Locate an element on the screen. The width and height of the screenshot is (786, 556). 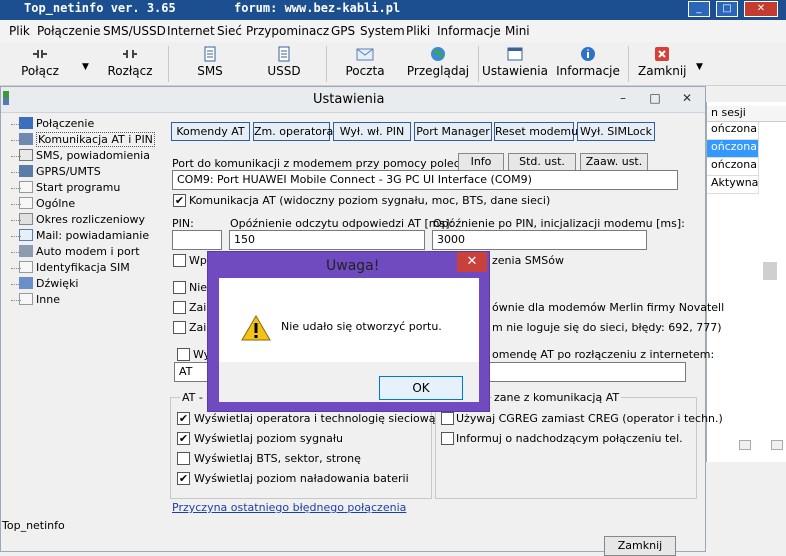
menu-przypominacz: Przypominacz is located at coordinates (287, 31).